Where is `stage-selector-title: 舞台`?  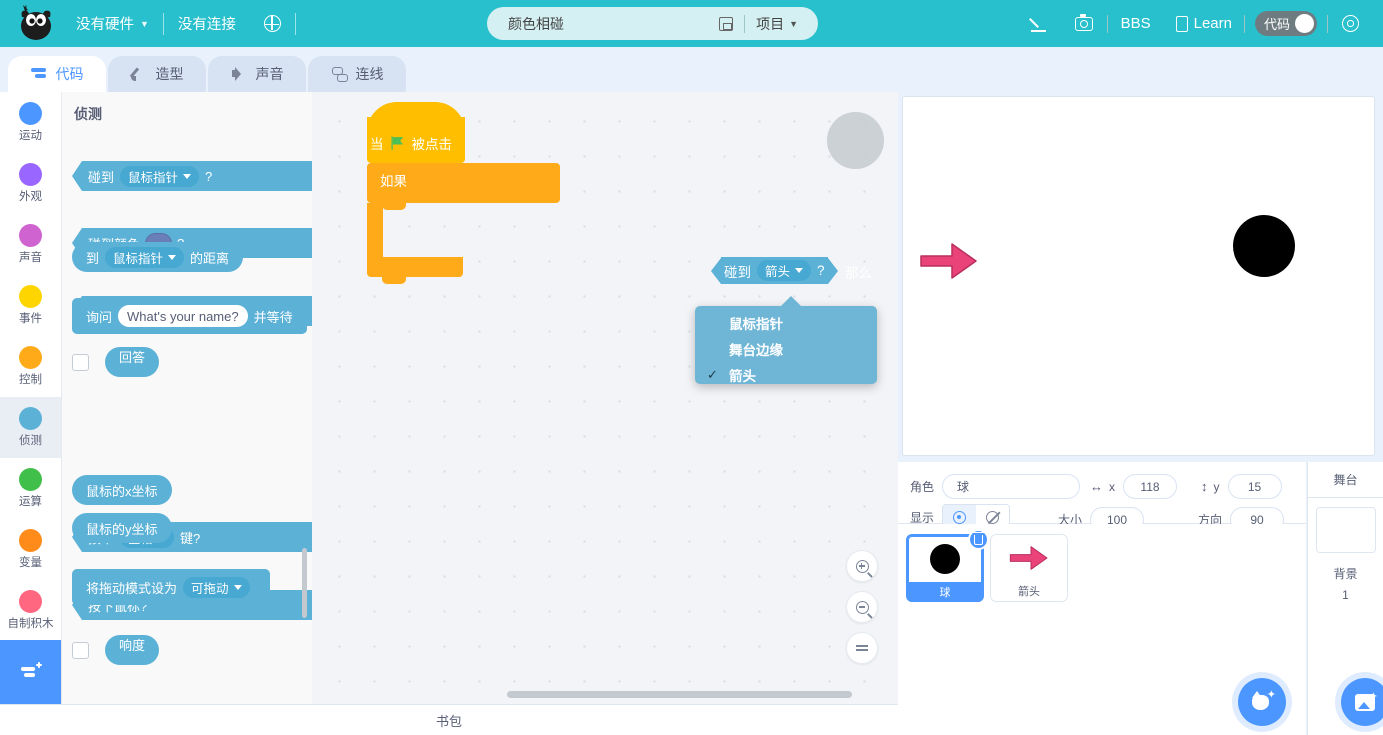
stage-selector-title: 舞台 is located at coordinates (1345, 480).